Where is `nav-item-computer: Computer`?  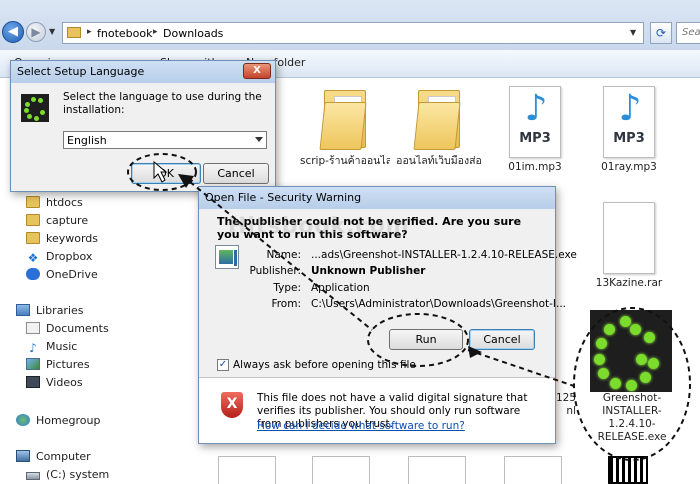 nav-item-computer: Computer is located at coordinates (53, 459).